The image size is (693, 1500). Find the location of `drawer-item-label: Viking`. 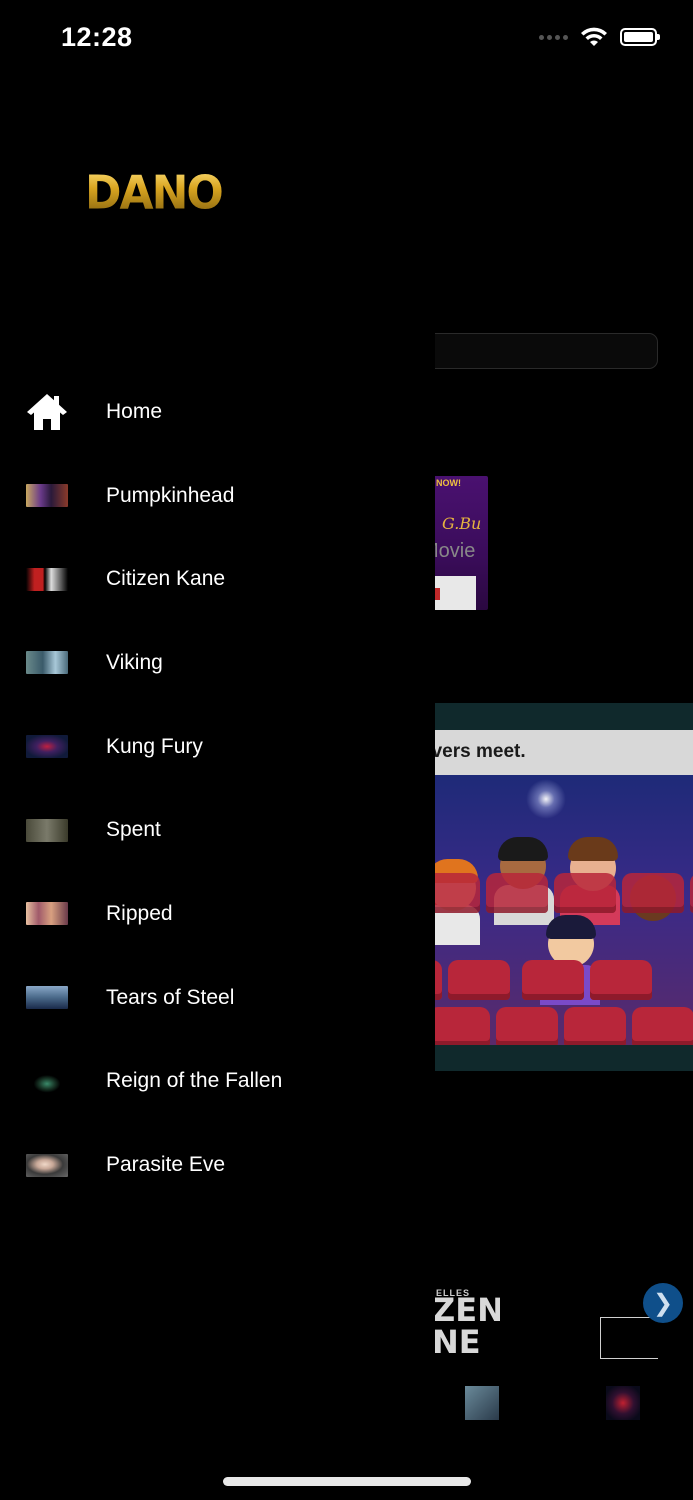

drawer-item-label: Viking is located at coordinates (134, 662).